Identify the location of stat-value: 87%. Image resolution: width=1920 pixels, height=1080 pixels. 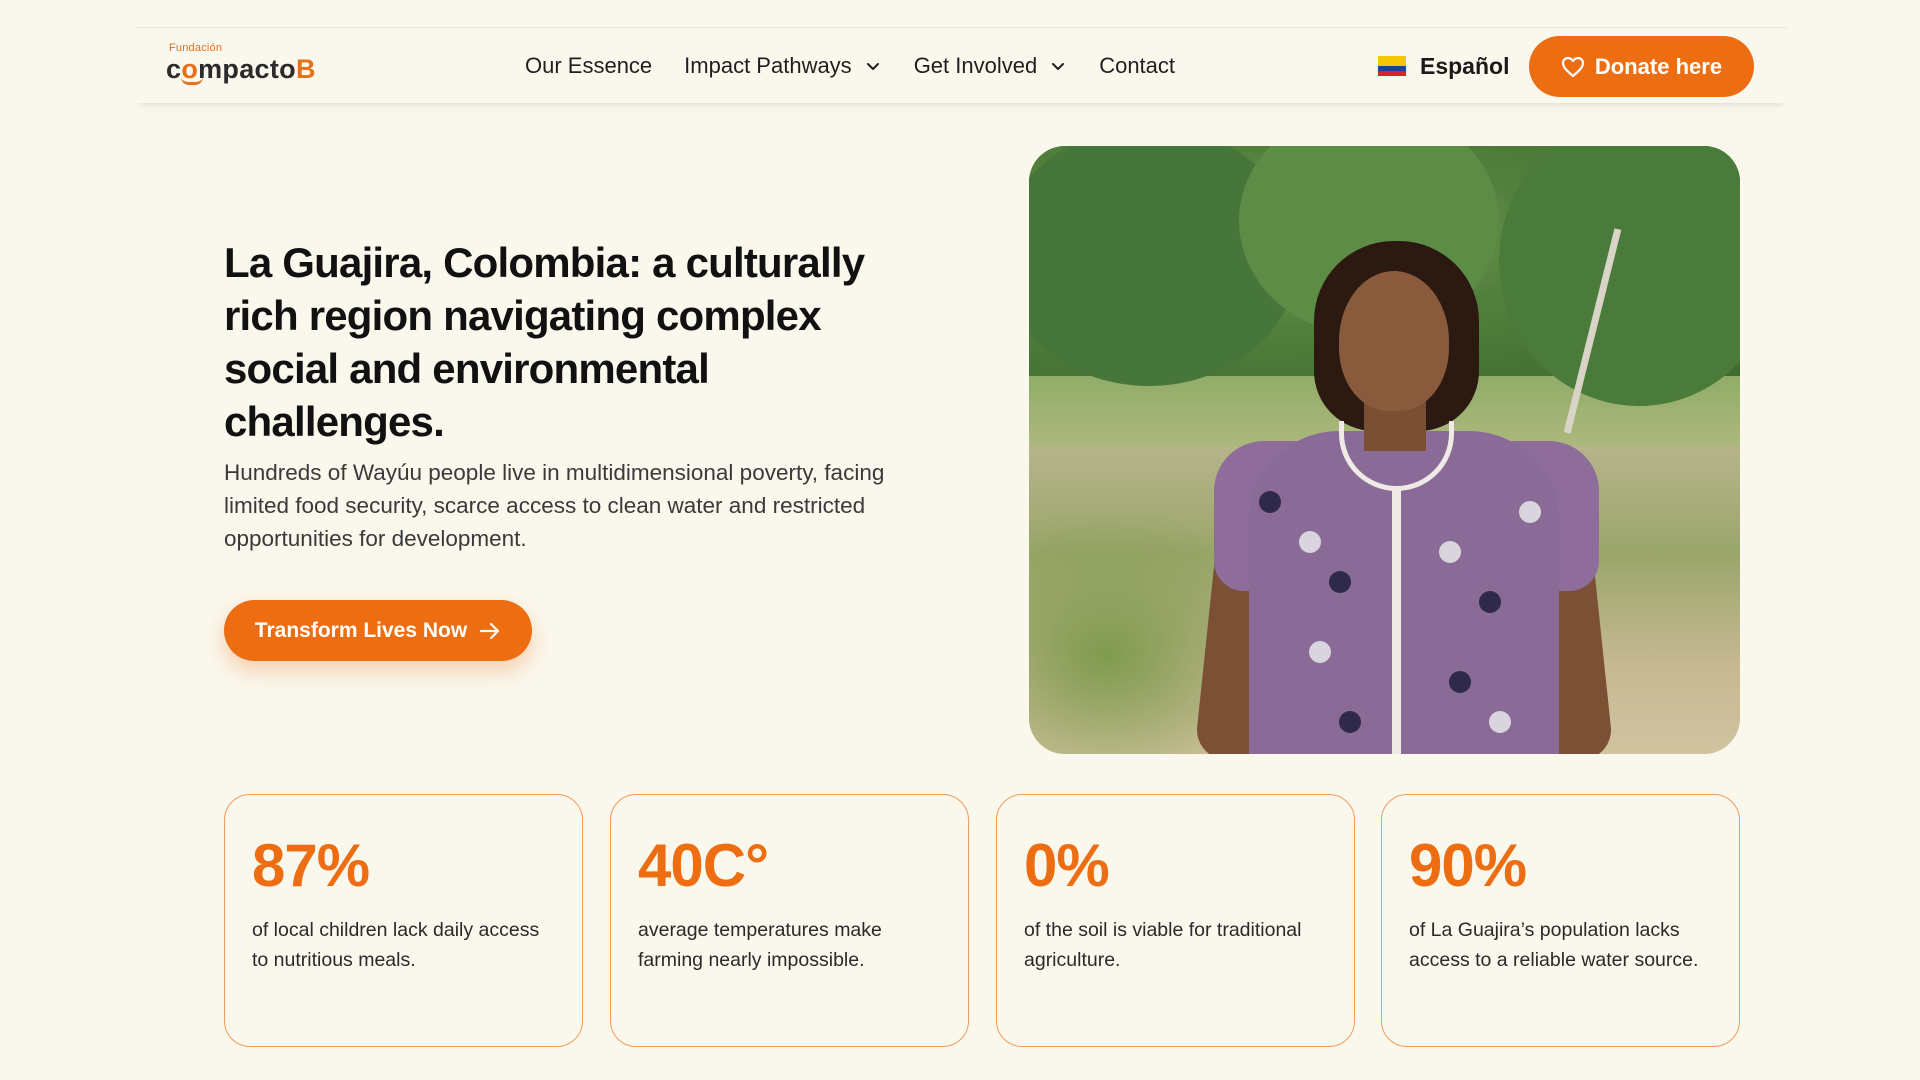
(311, 865).